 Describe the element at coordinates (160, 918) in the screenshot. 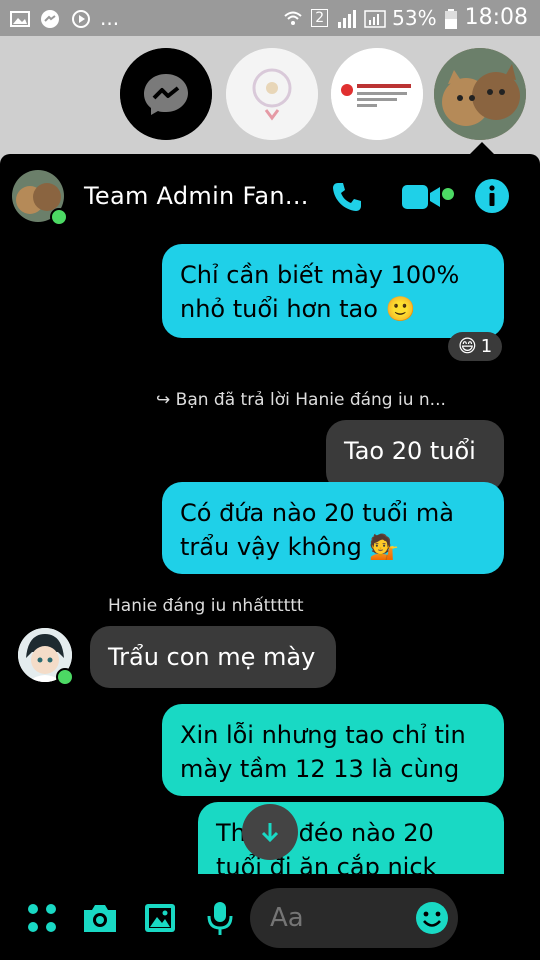

I see `gallery-icon` at that location.